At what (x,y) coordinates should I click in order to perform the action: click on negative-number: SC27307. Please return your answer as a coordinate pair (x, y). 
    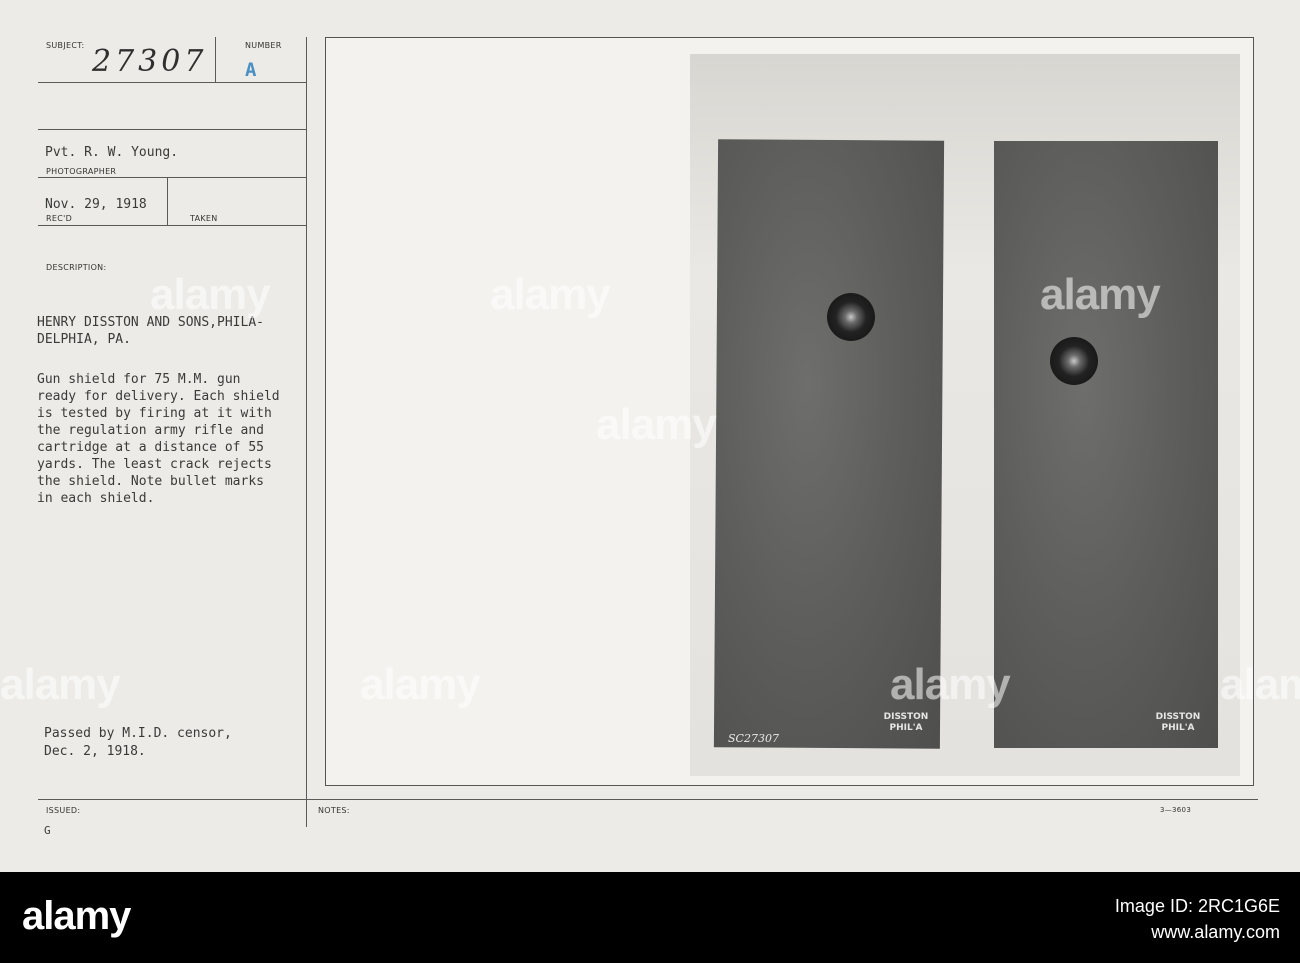
    Looking at the image, I should click on (753, 738).